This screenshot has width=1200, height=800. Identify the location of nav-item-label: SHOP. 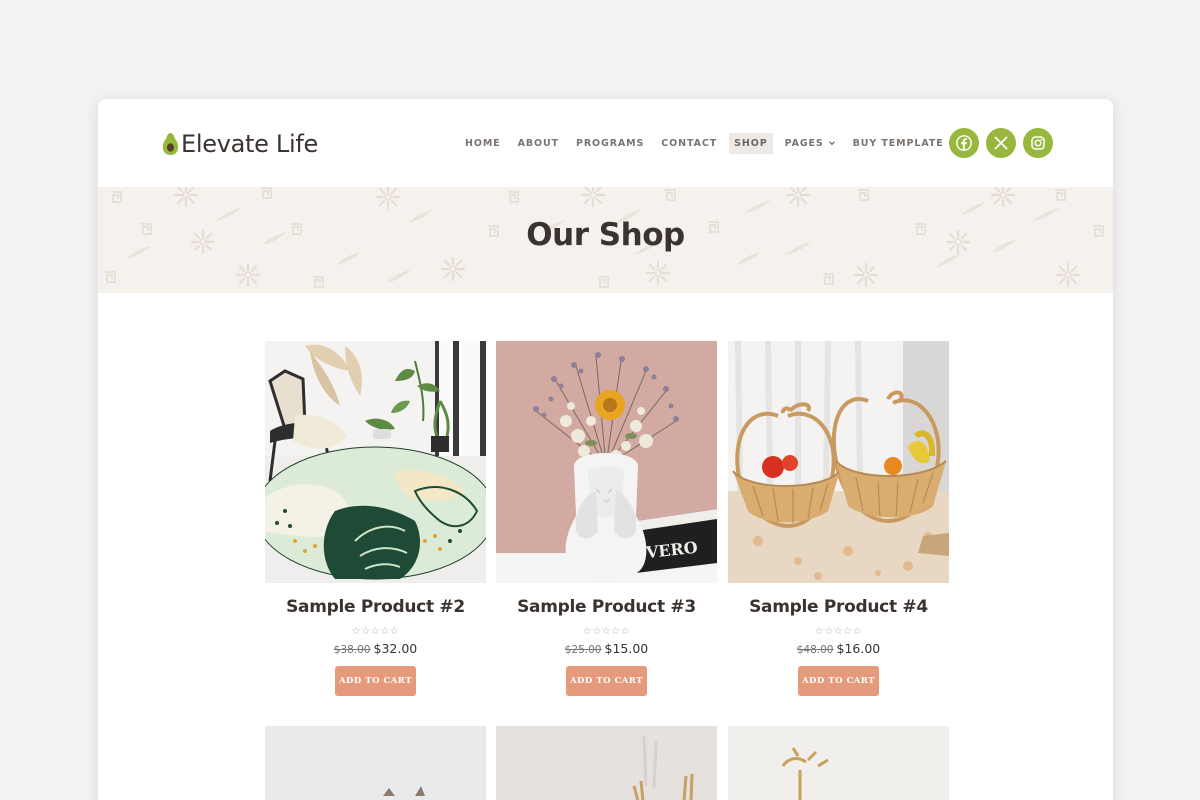
(751, 143).